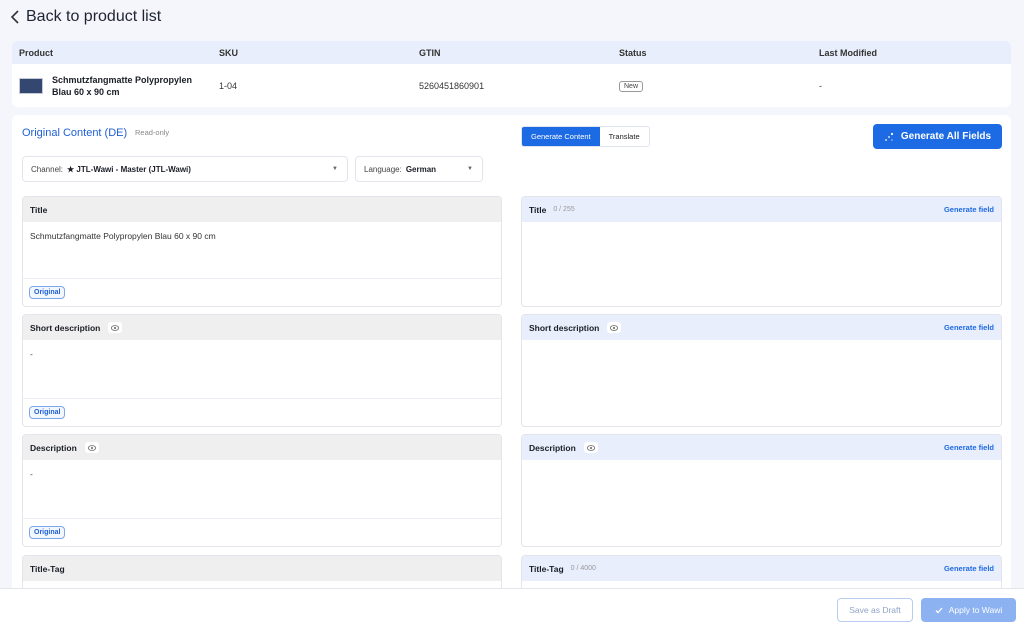  Describe the element at coordinates (512, 608) in the screenshot. I see `footer-action-bar: Save as Draft Apply to Wawi` at that location.